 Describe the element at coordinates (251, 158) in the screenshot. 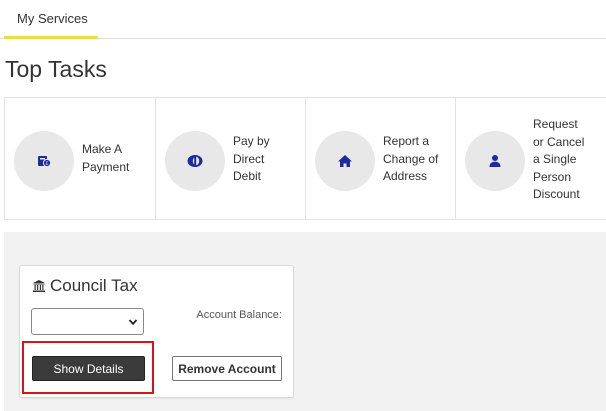

I see `task-label: Pay by Direct Debit` at that location.